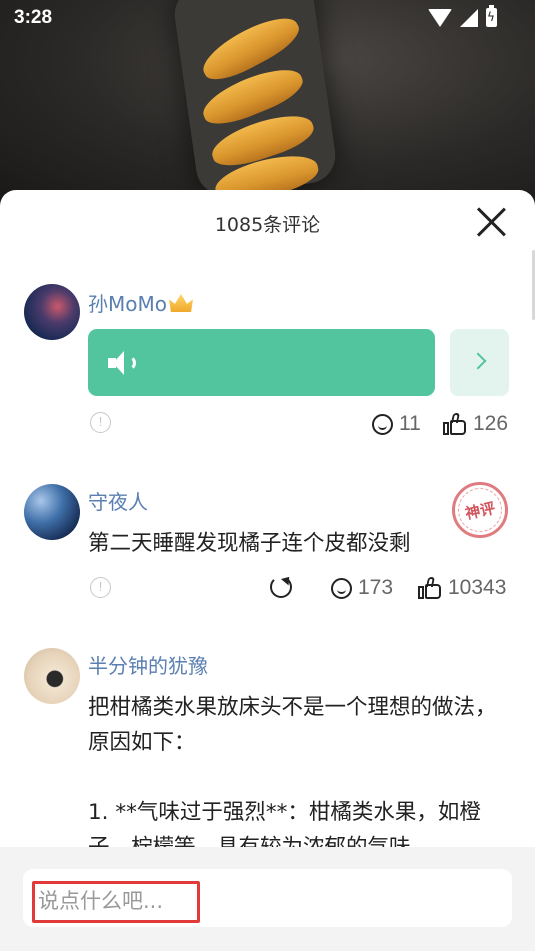 Image resolution: width=535 pixels, height=951 pixels. What do you see at coordinates (376, 587) in the screenshot?
I see `reply-count: 173` at bounding box center [376, 587].